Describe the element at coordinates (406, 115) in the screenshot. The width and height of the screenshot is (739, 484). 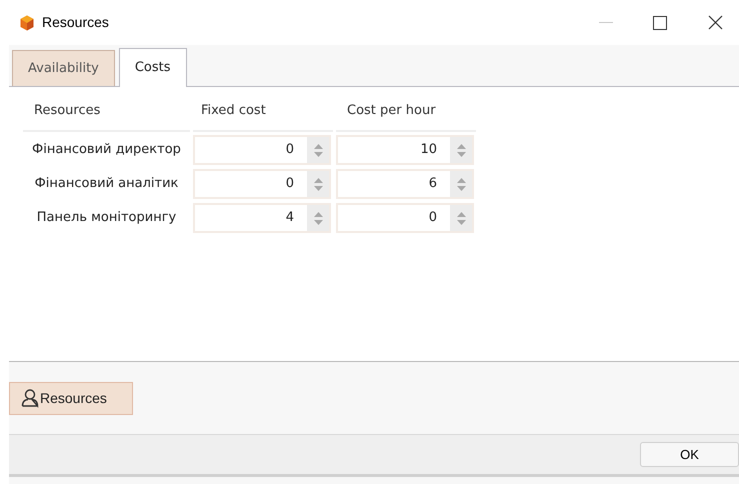
I see `column-header: Cost per hour` at that location.